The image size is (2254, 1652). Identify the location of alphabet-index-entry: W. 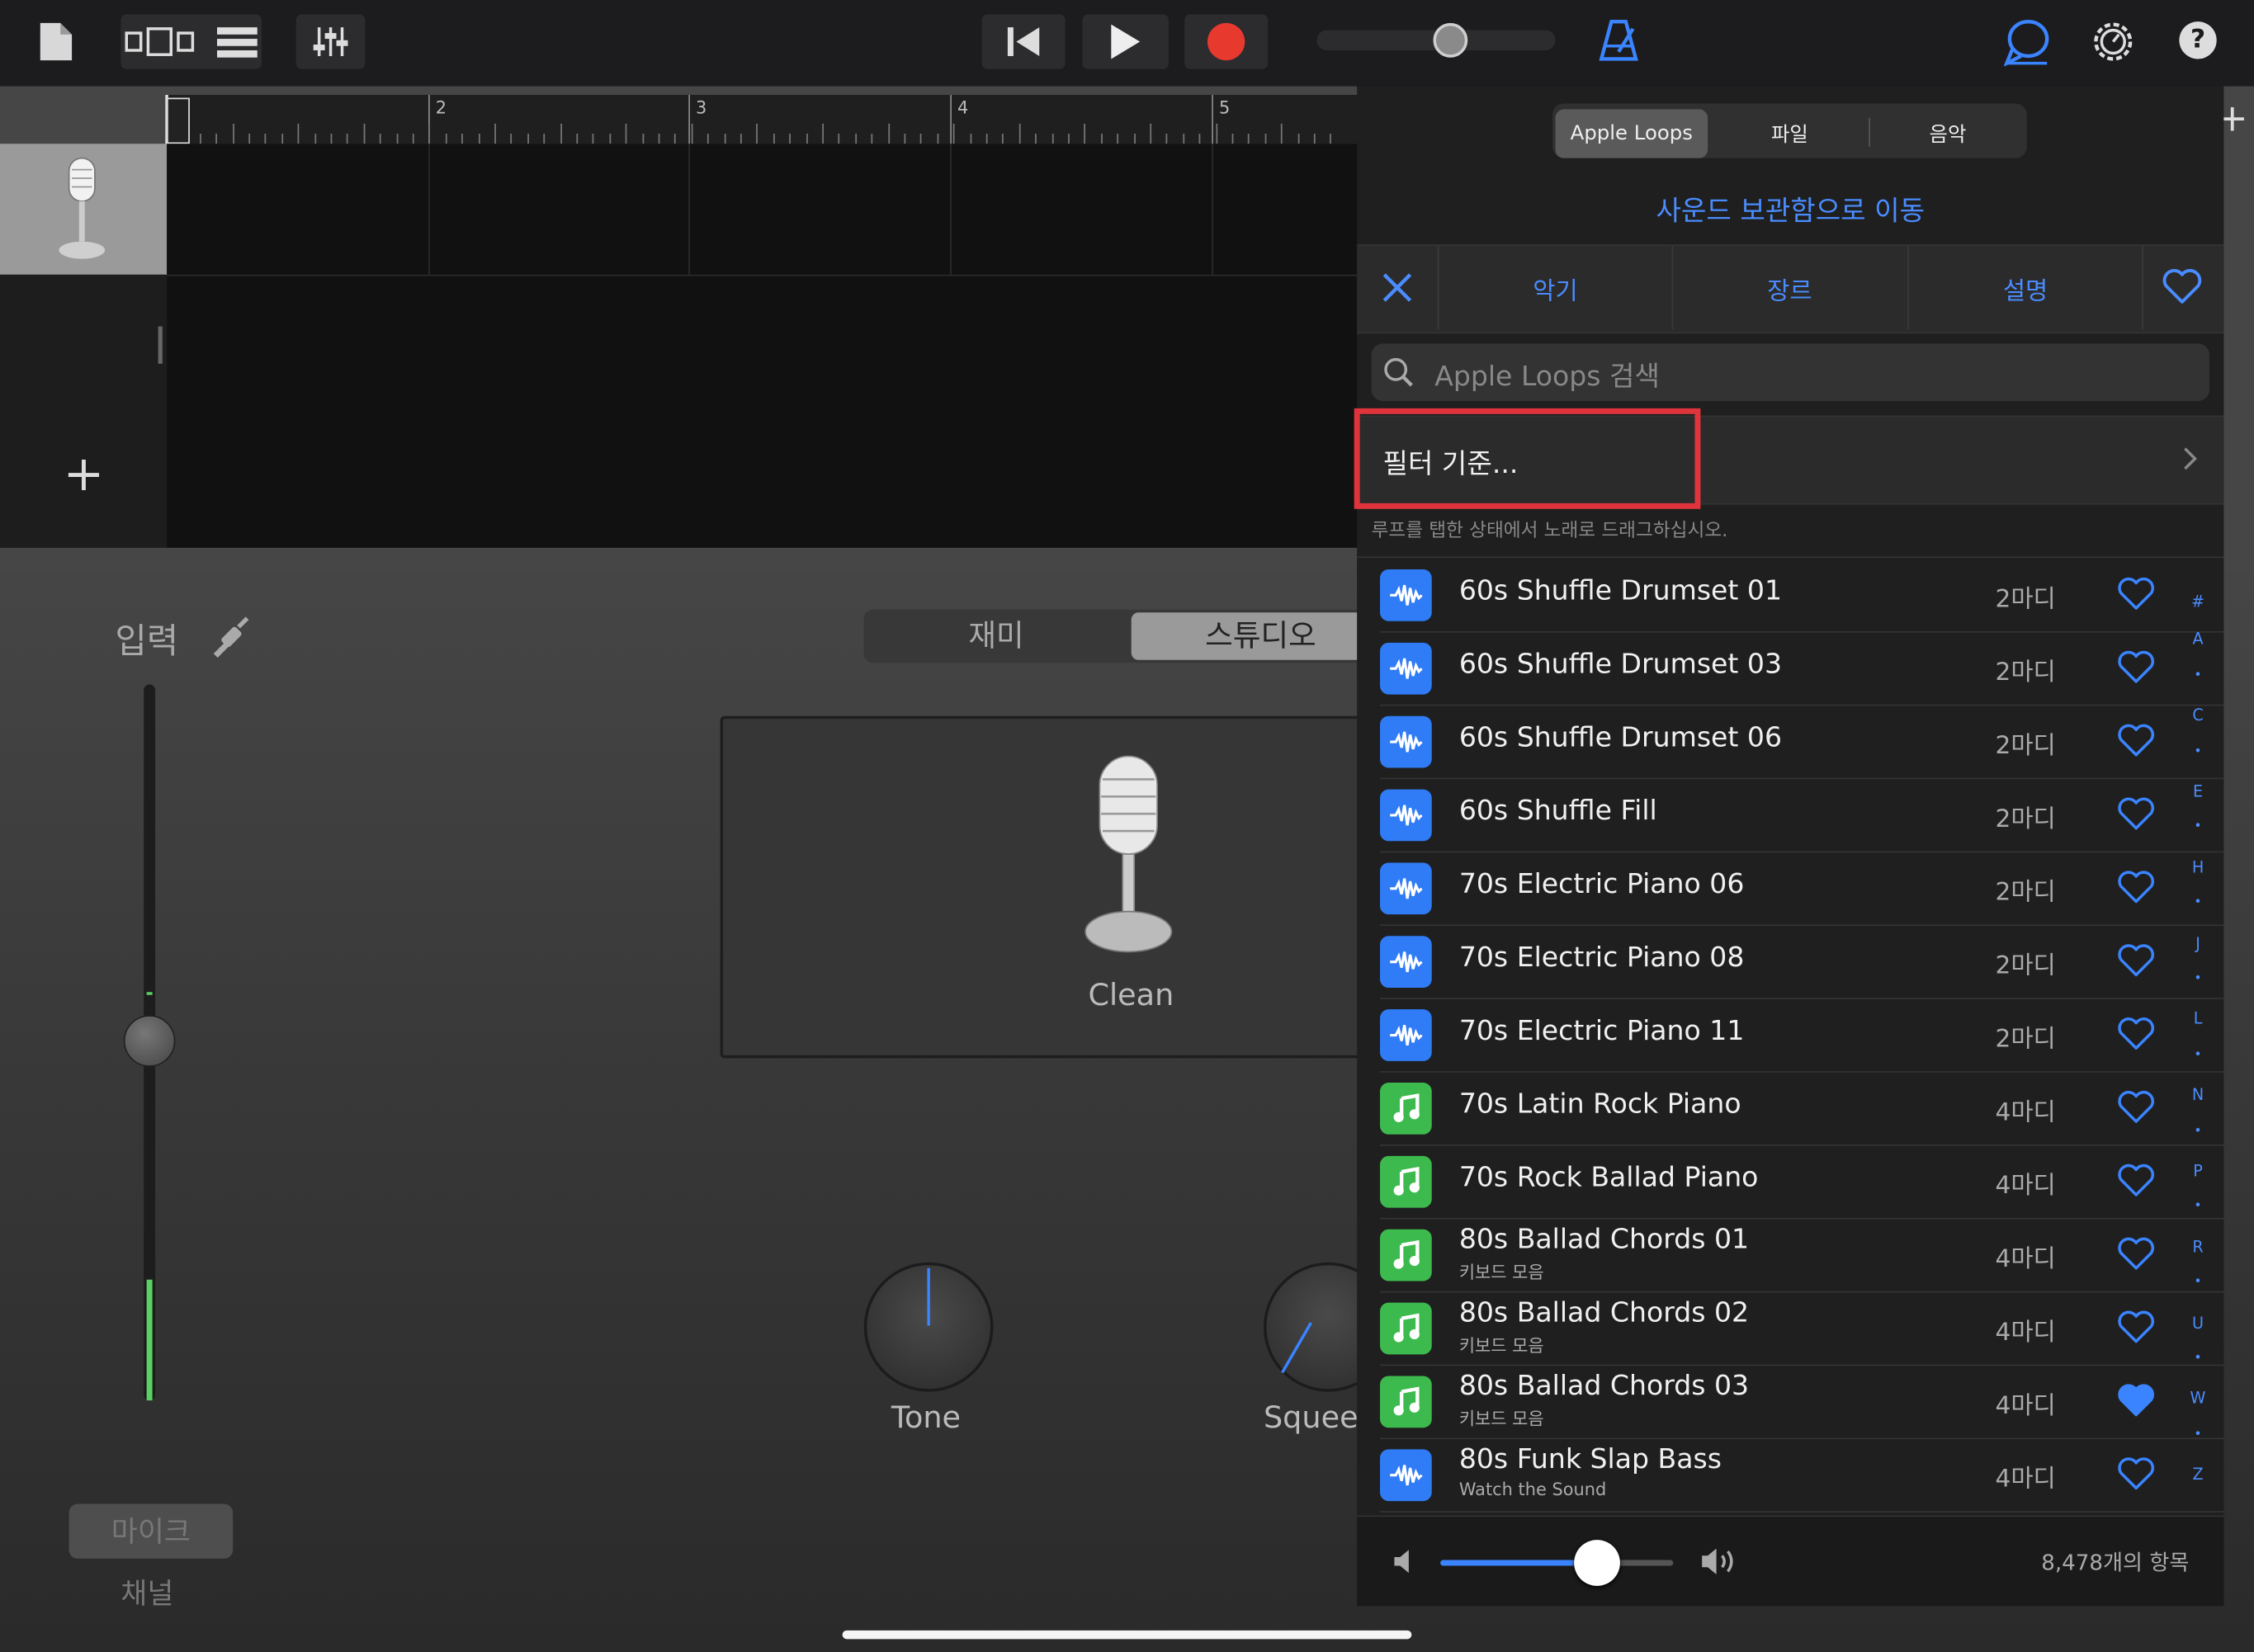
(2198, 1400).